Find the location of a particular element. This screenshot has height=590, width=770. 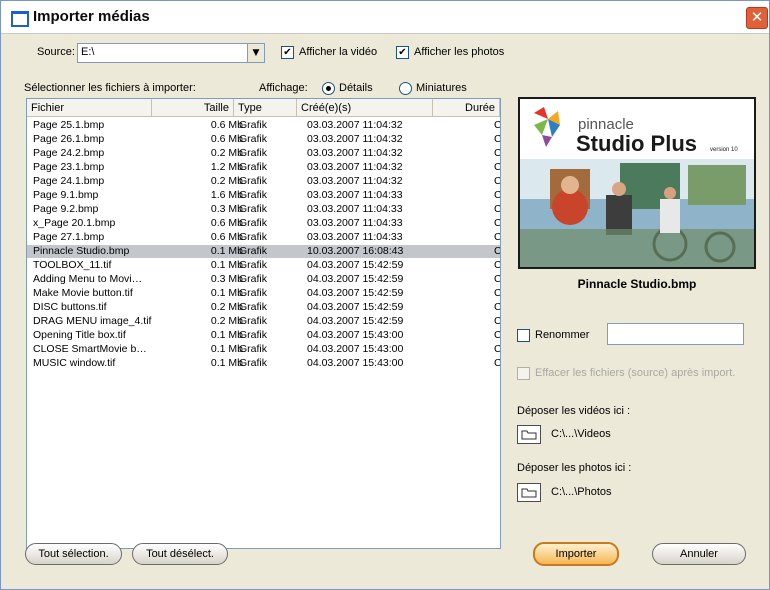

file-name-cell: Page 23.1.bmp is located at coordinates (69, 167).